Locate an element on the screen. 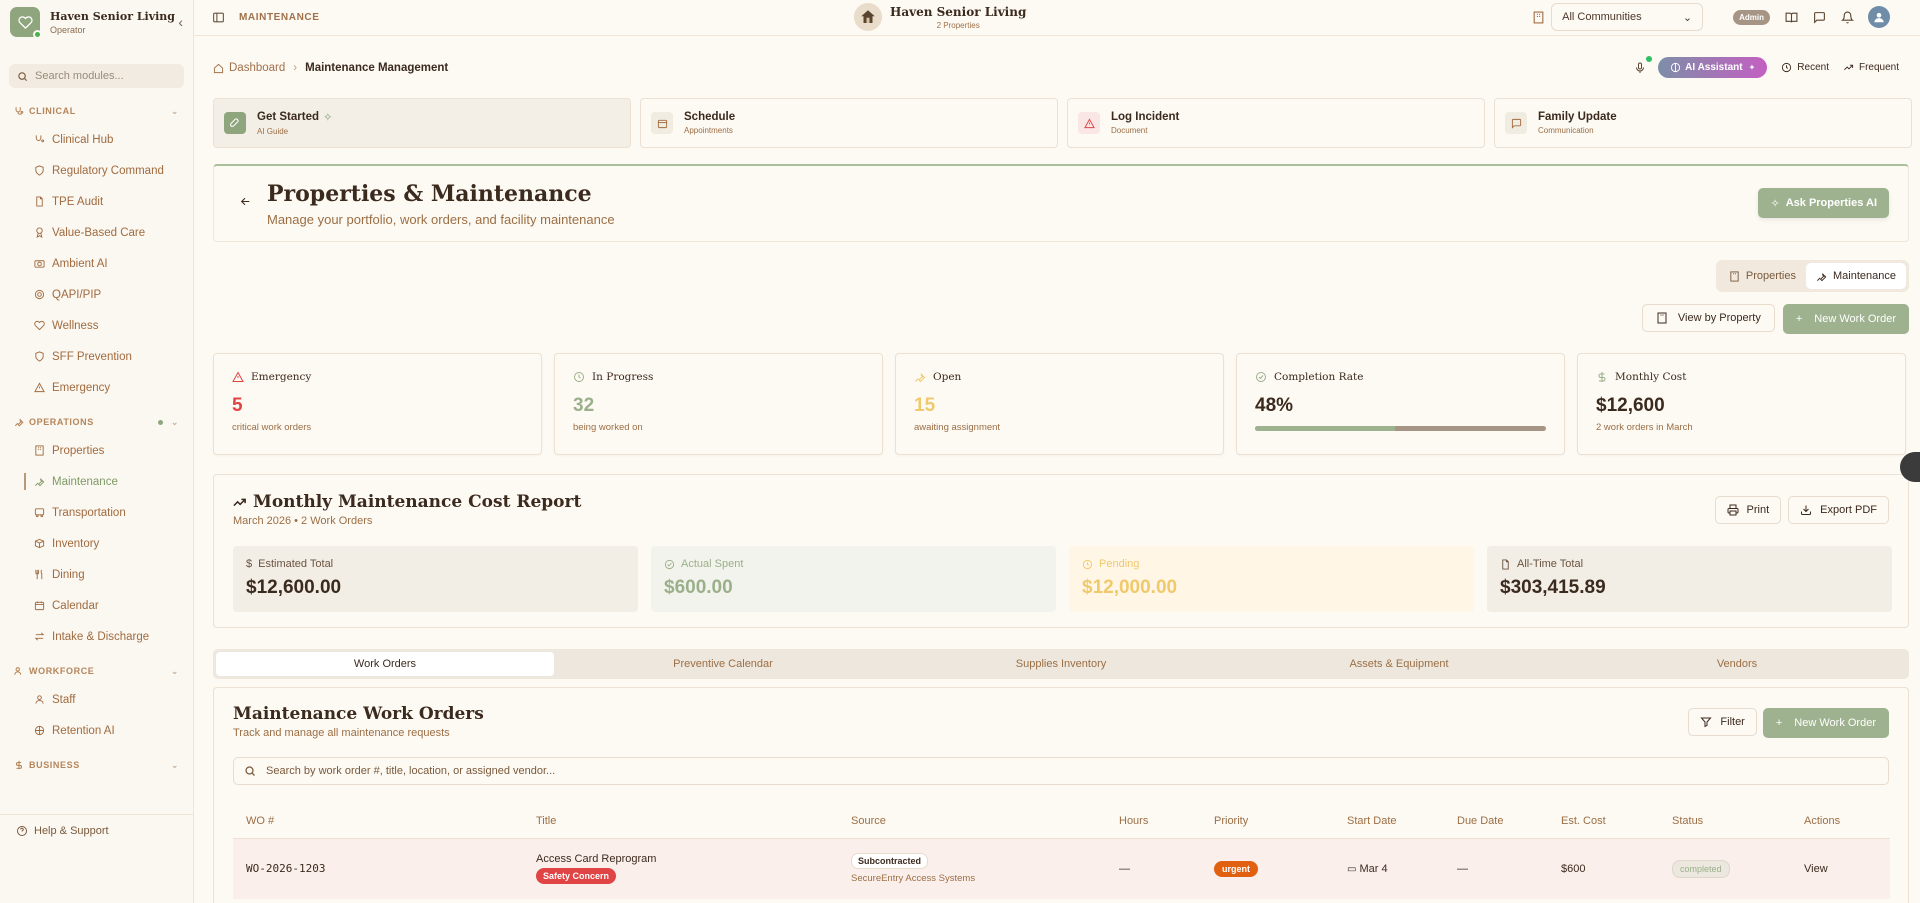 Image resolution: width=1920 pixels, height=903 pixels. heart-icon is located at coordinates (25, 22).